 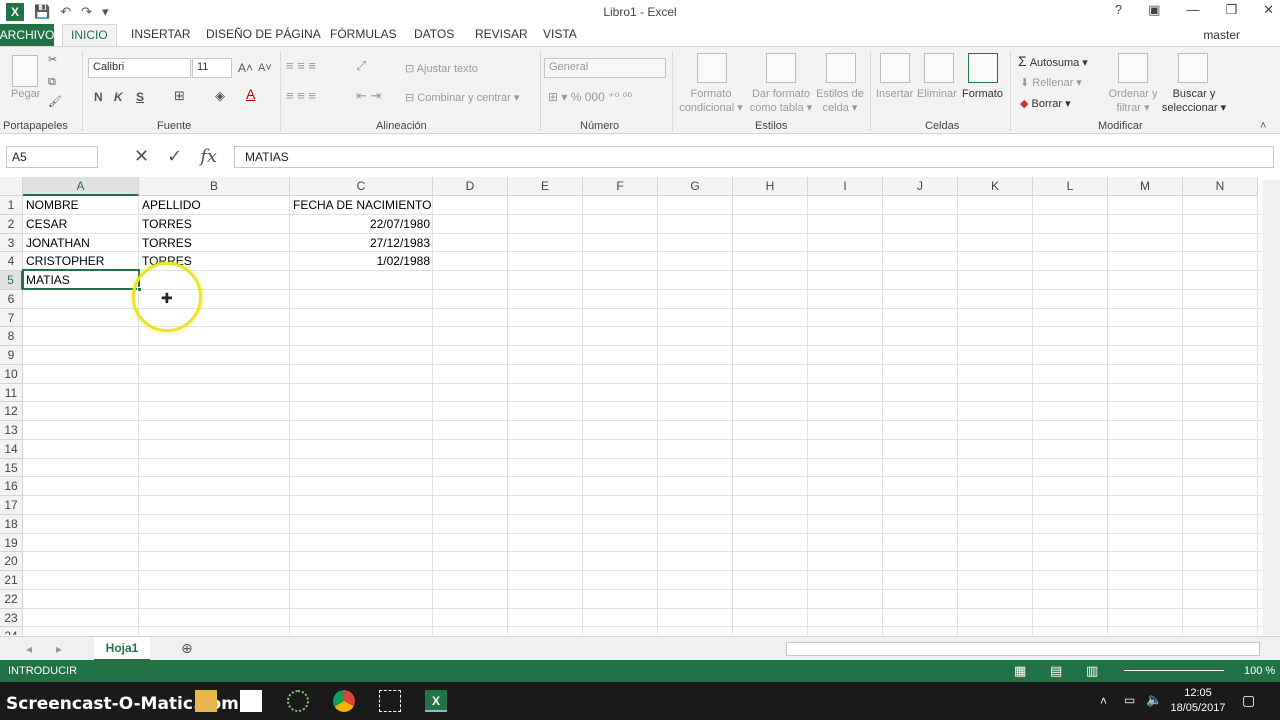 What do you see at coordinates (89, 35) in the screenshot?
I see `tab-inicio: INICIO` at bounding box center [89, 35].